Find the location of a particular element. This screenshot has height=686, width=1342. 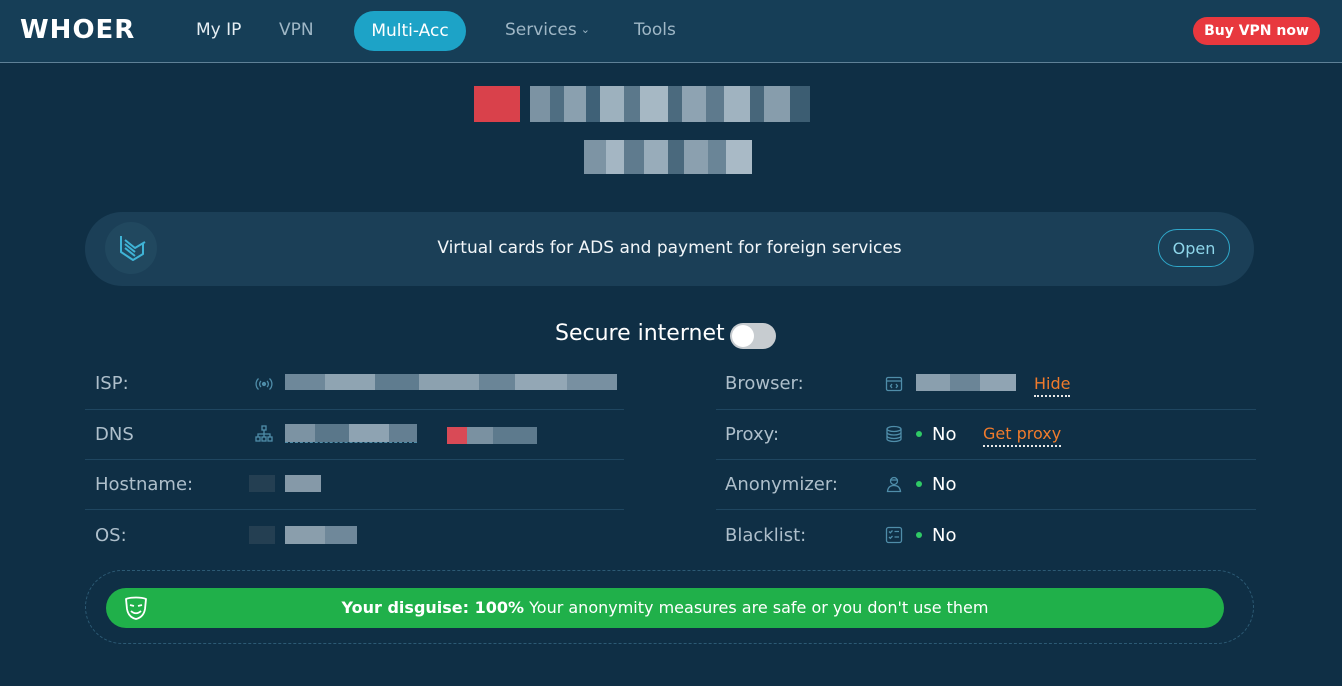

dns-label: DNS is located at coordinates (114, 434).